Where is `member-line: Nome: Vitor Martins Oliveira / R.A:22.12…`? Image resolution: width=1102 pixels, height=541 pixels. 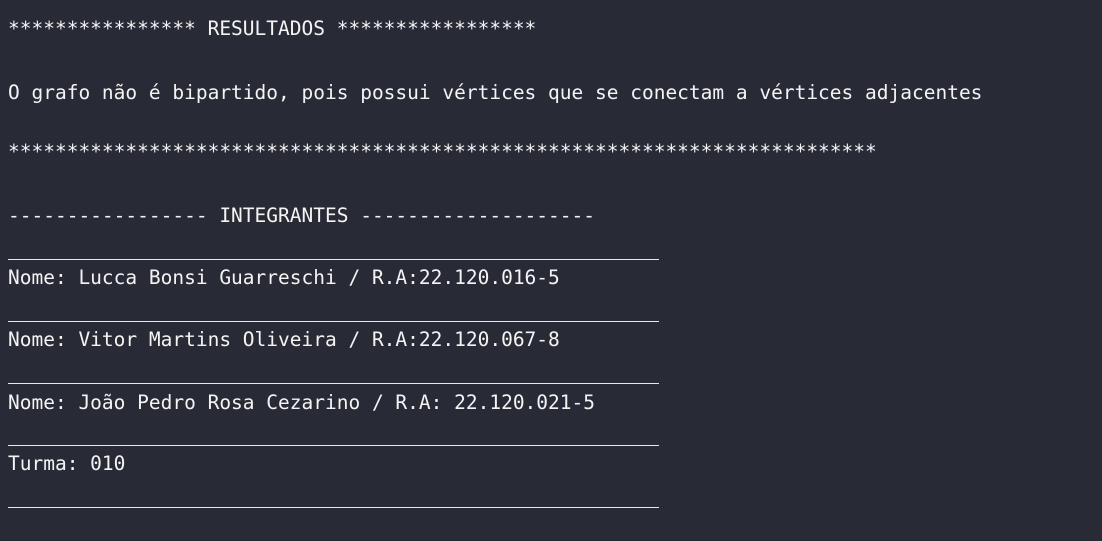
member-line: Nome: Vitor Martins Oliveira / R.A:22.12… is located at coordinates (284, 339).